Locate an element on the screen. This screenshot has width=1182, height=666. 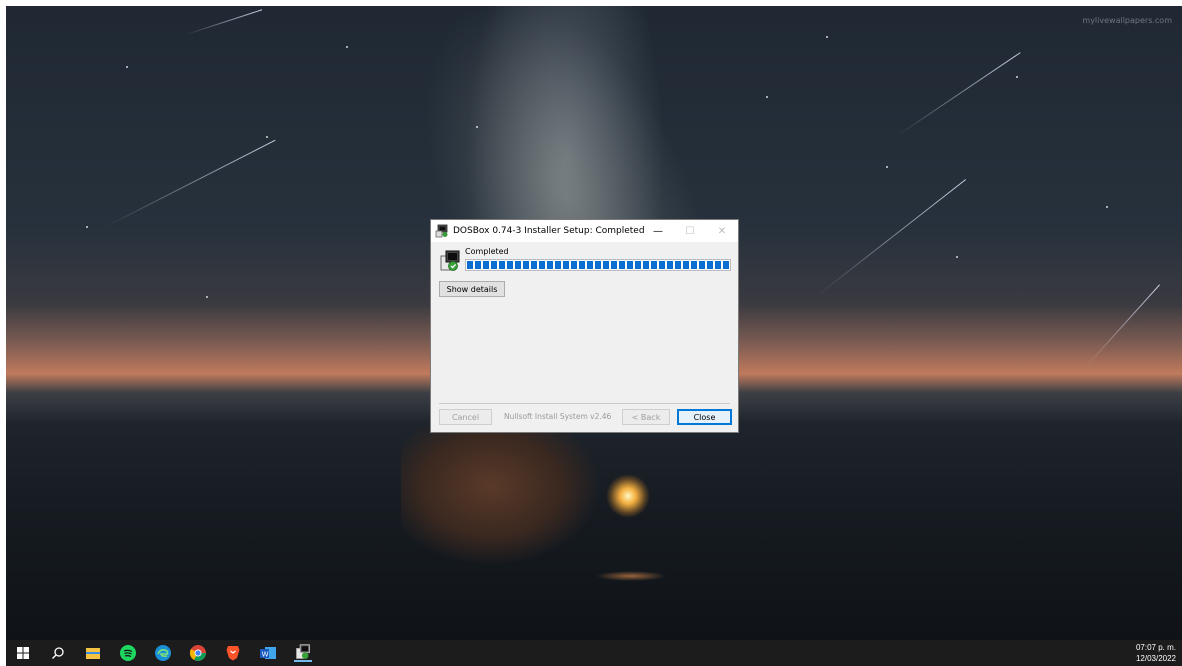
window-title: DOSBox 0.74-3 Installer Setup: Completed is located at coordinates (549, 231).